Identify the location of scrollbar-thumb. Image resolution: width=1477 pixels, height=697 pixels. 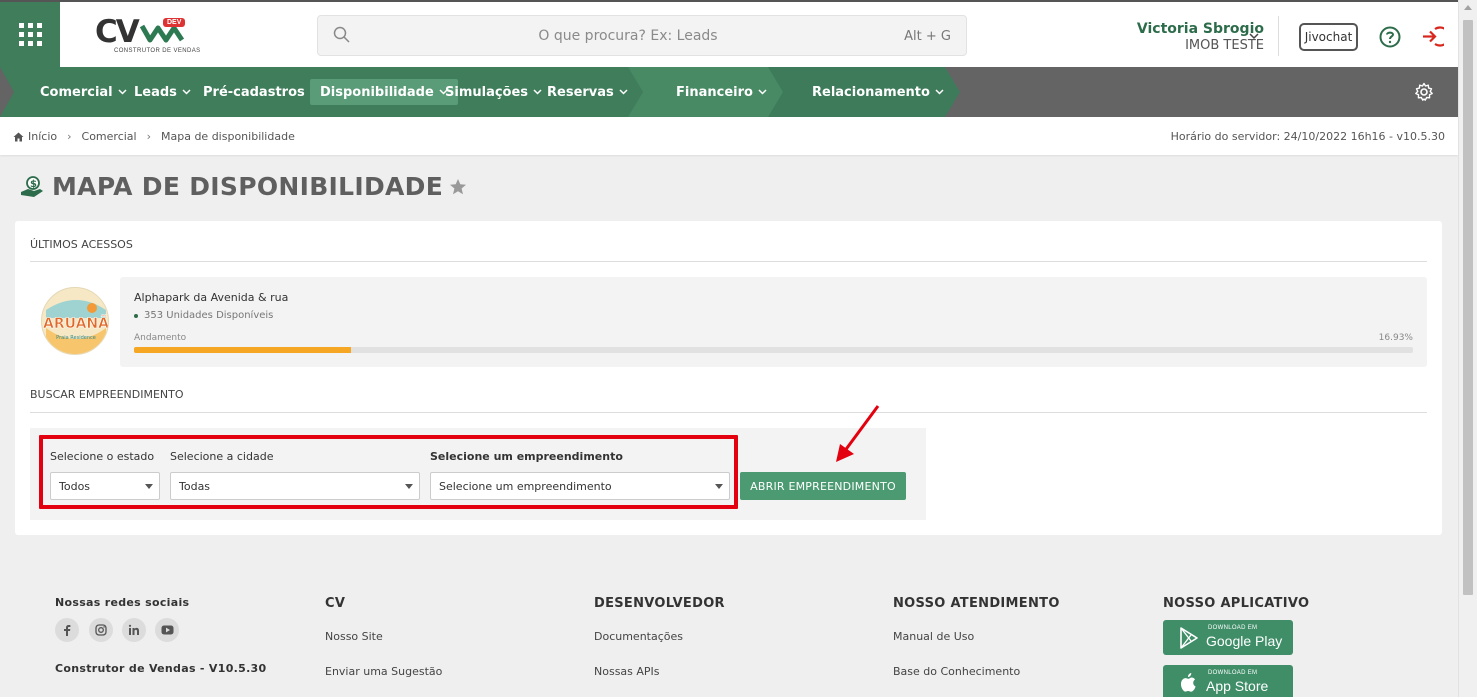
(1468, 307).